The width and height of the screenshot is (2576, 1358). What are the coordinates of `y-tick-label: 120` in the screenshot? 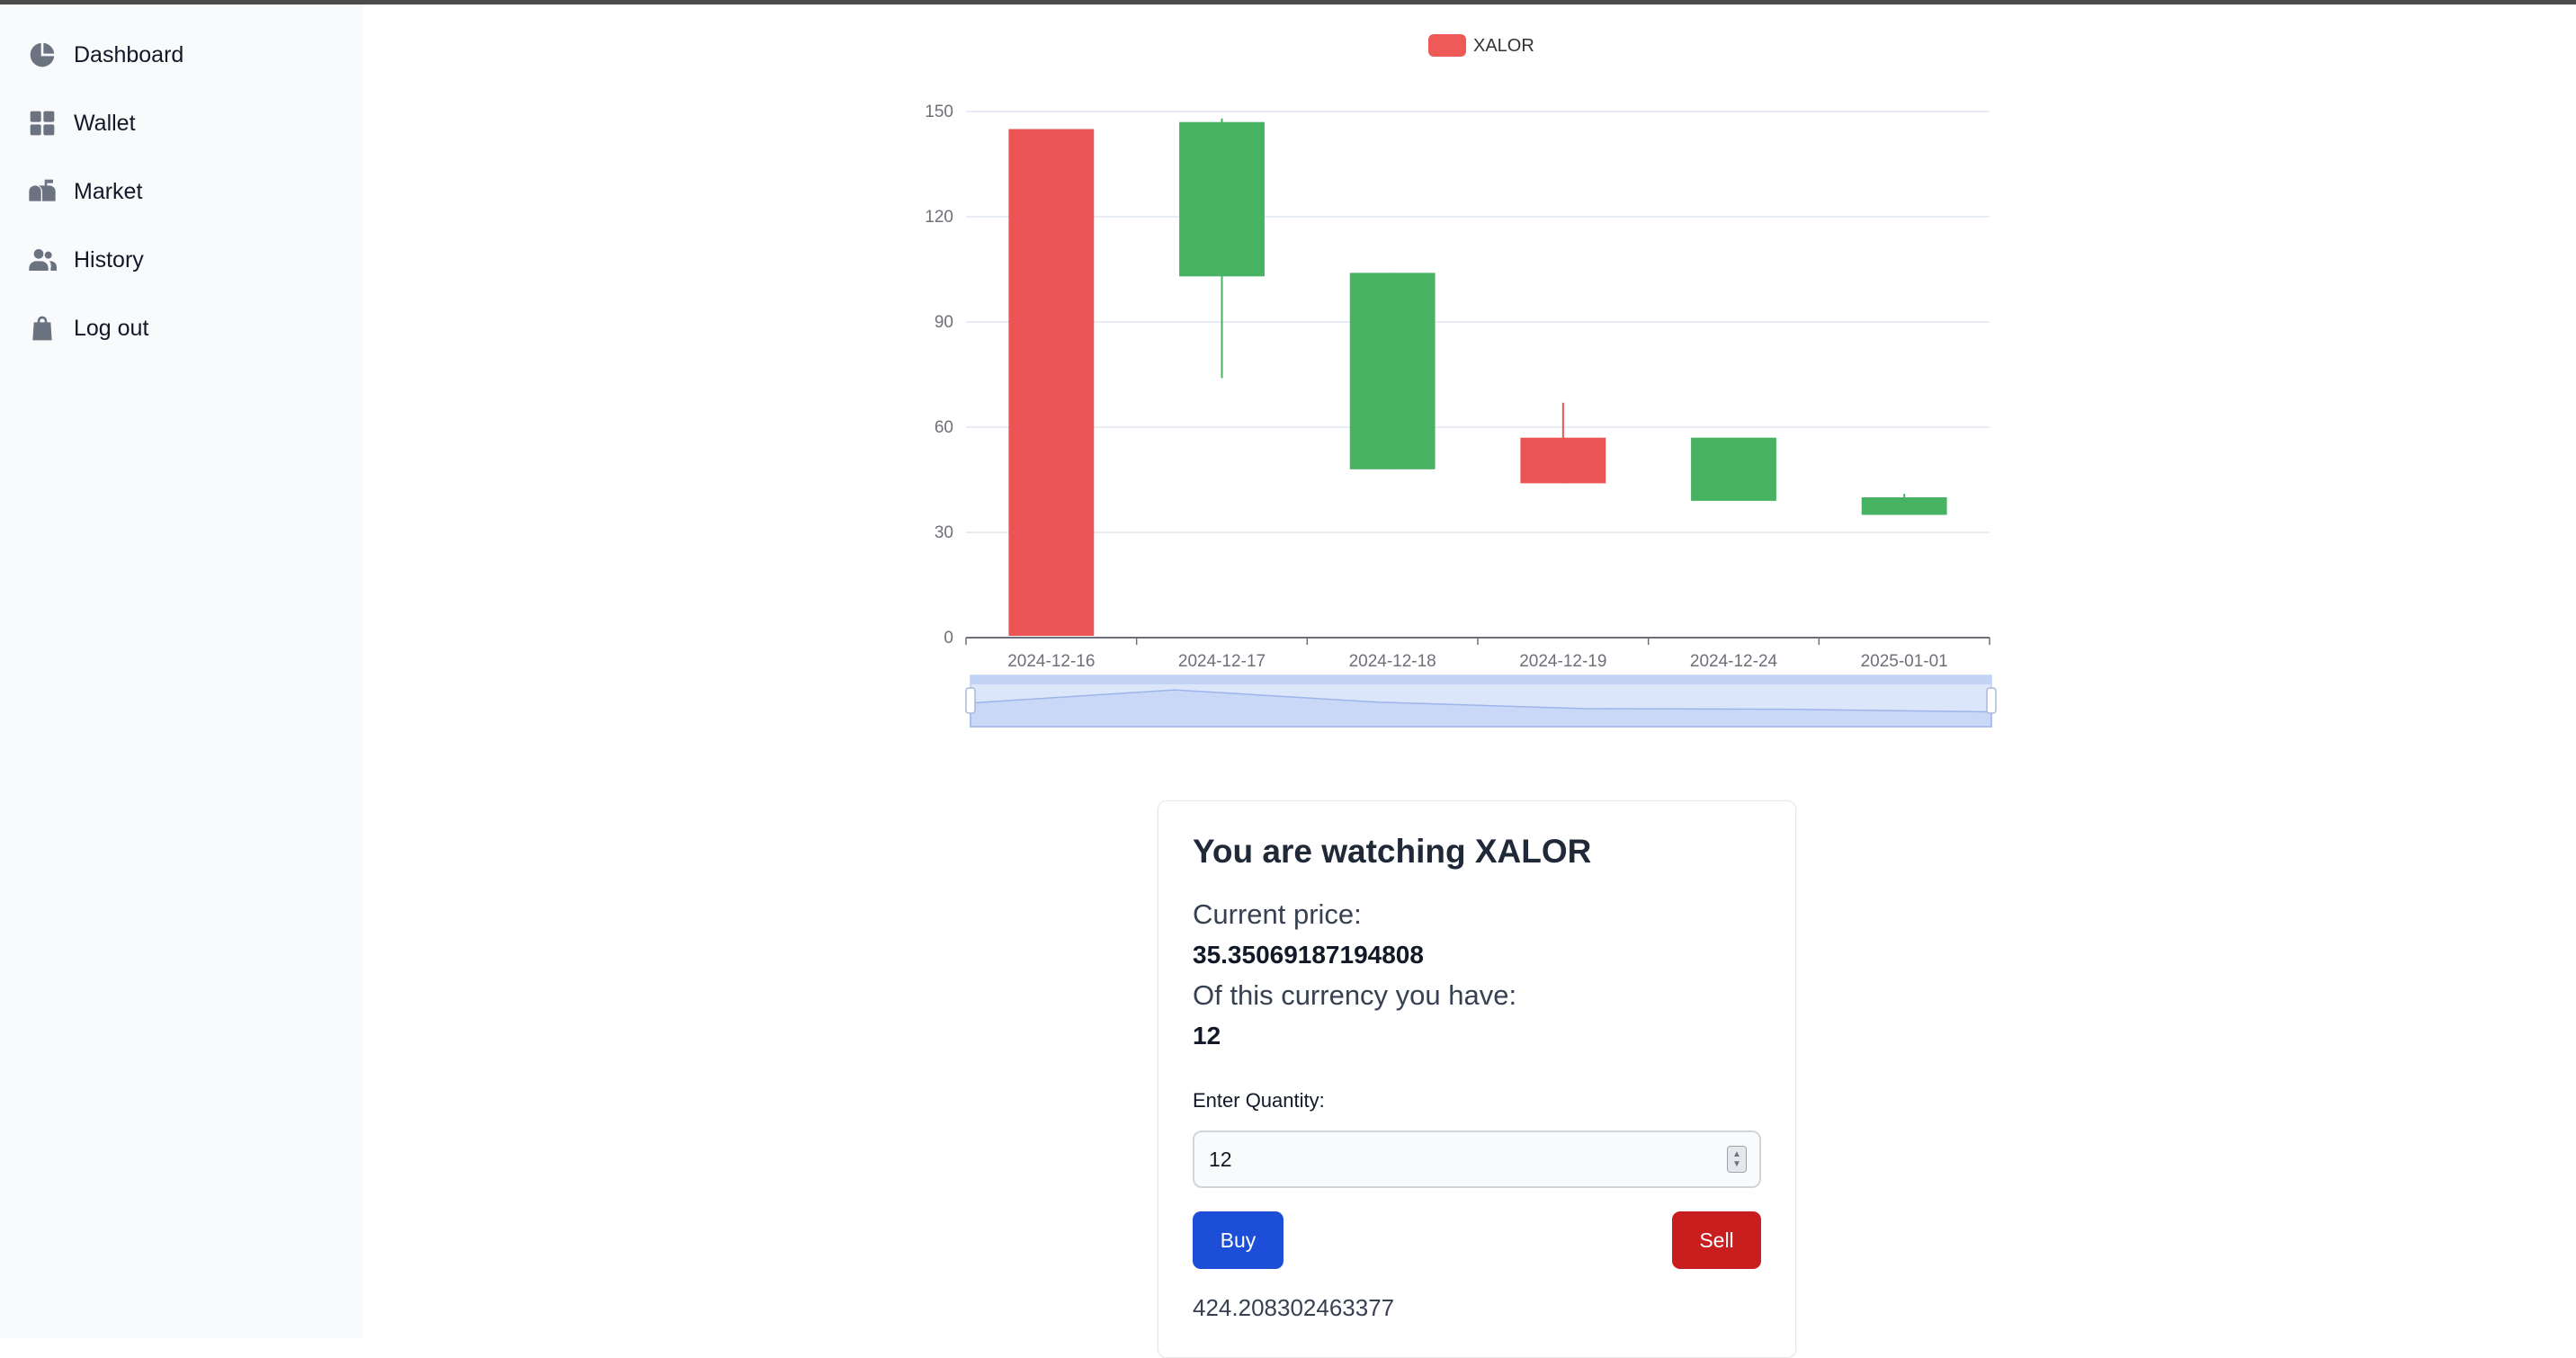 It's located at (939, 218).